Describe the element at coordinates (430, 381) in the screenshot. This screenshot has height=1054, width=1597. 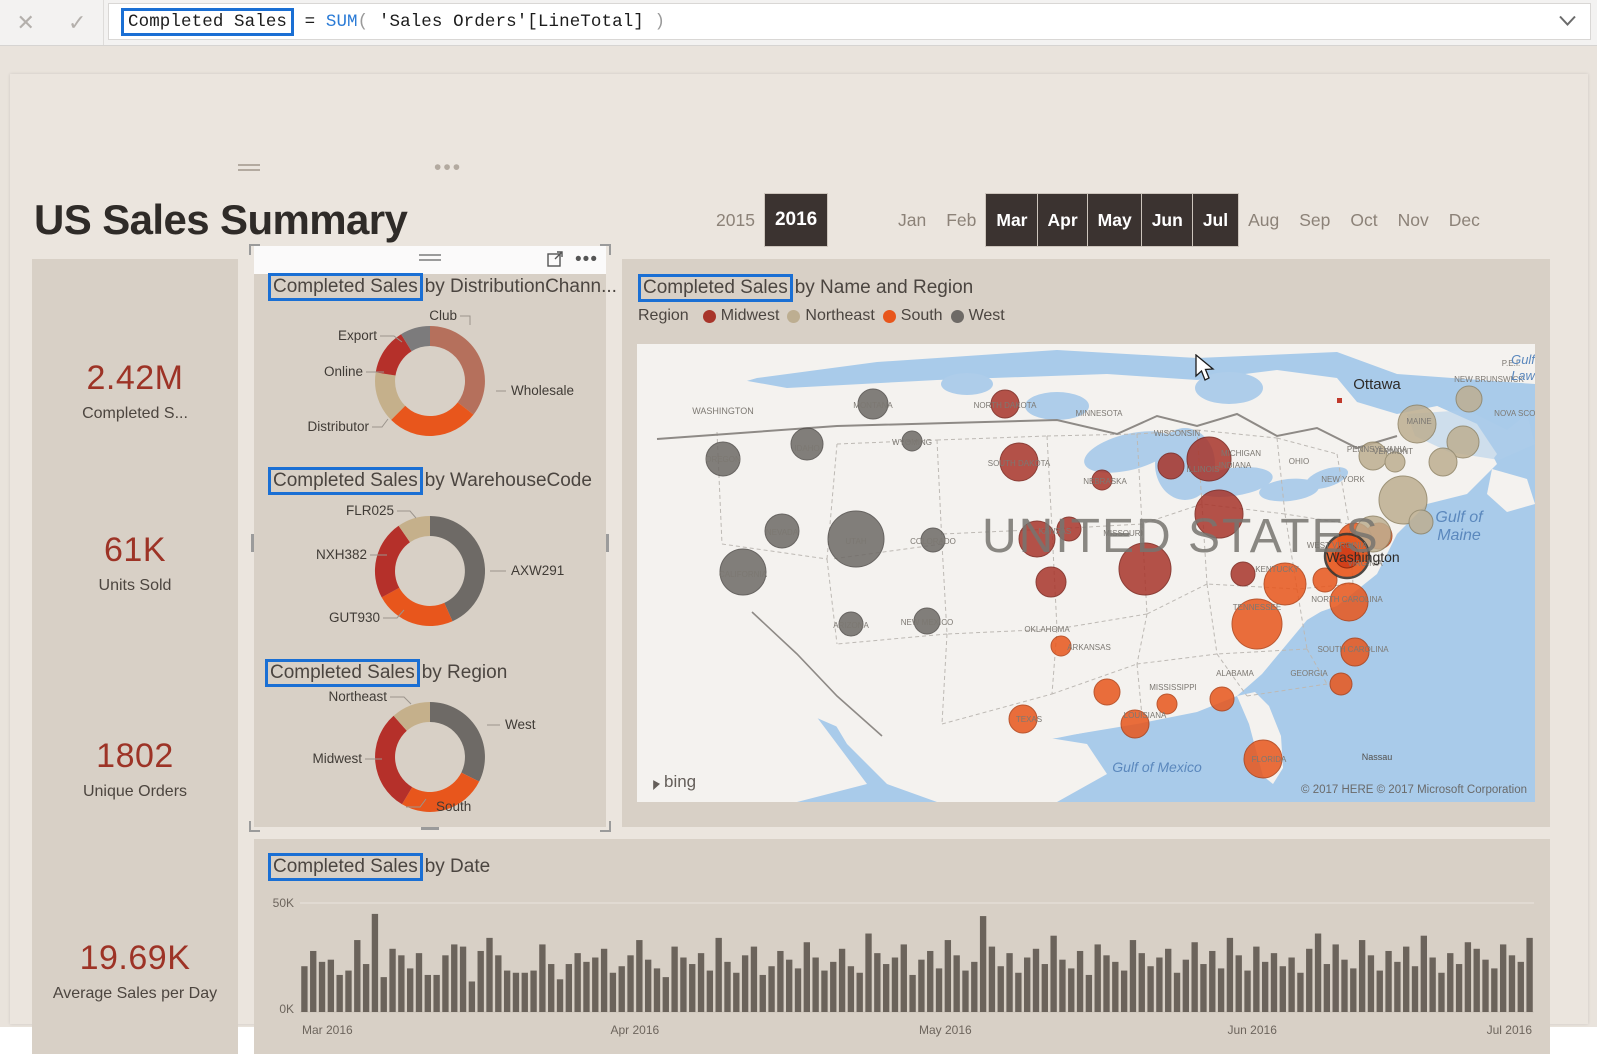
I see `donut-svg: Club Wholesale Distributor Online Export` at that location.